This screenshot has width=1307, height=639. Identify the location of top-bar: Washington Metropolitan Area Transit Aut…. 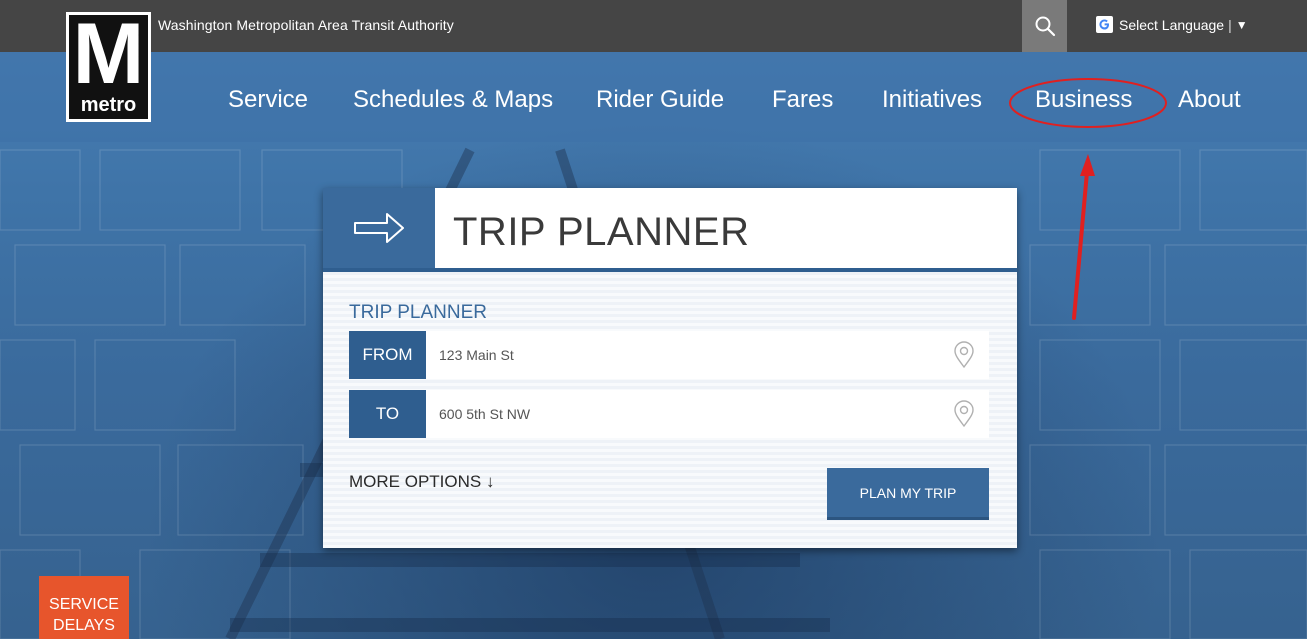
(653, 26).